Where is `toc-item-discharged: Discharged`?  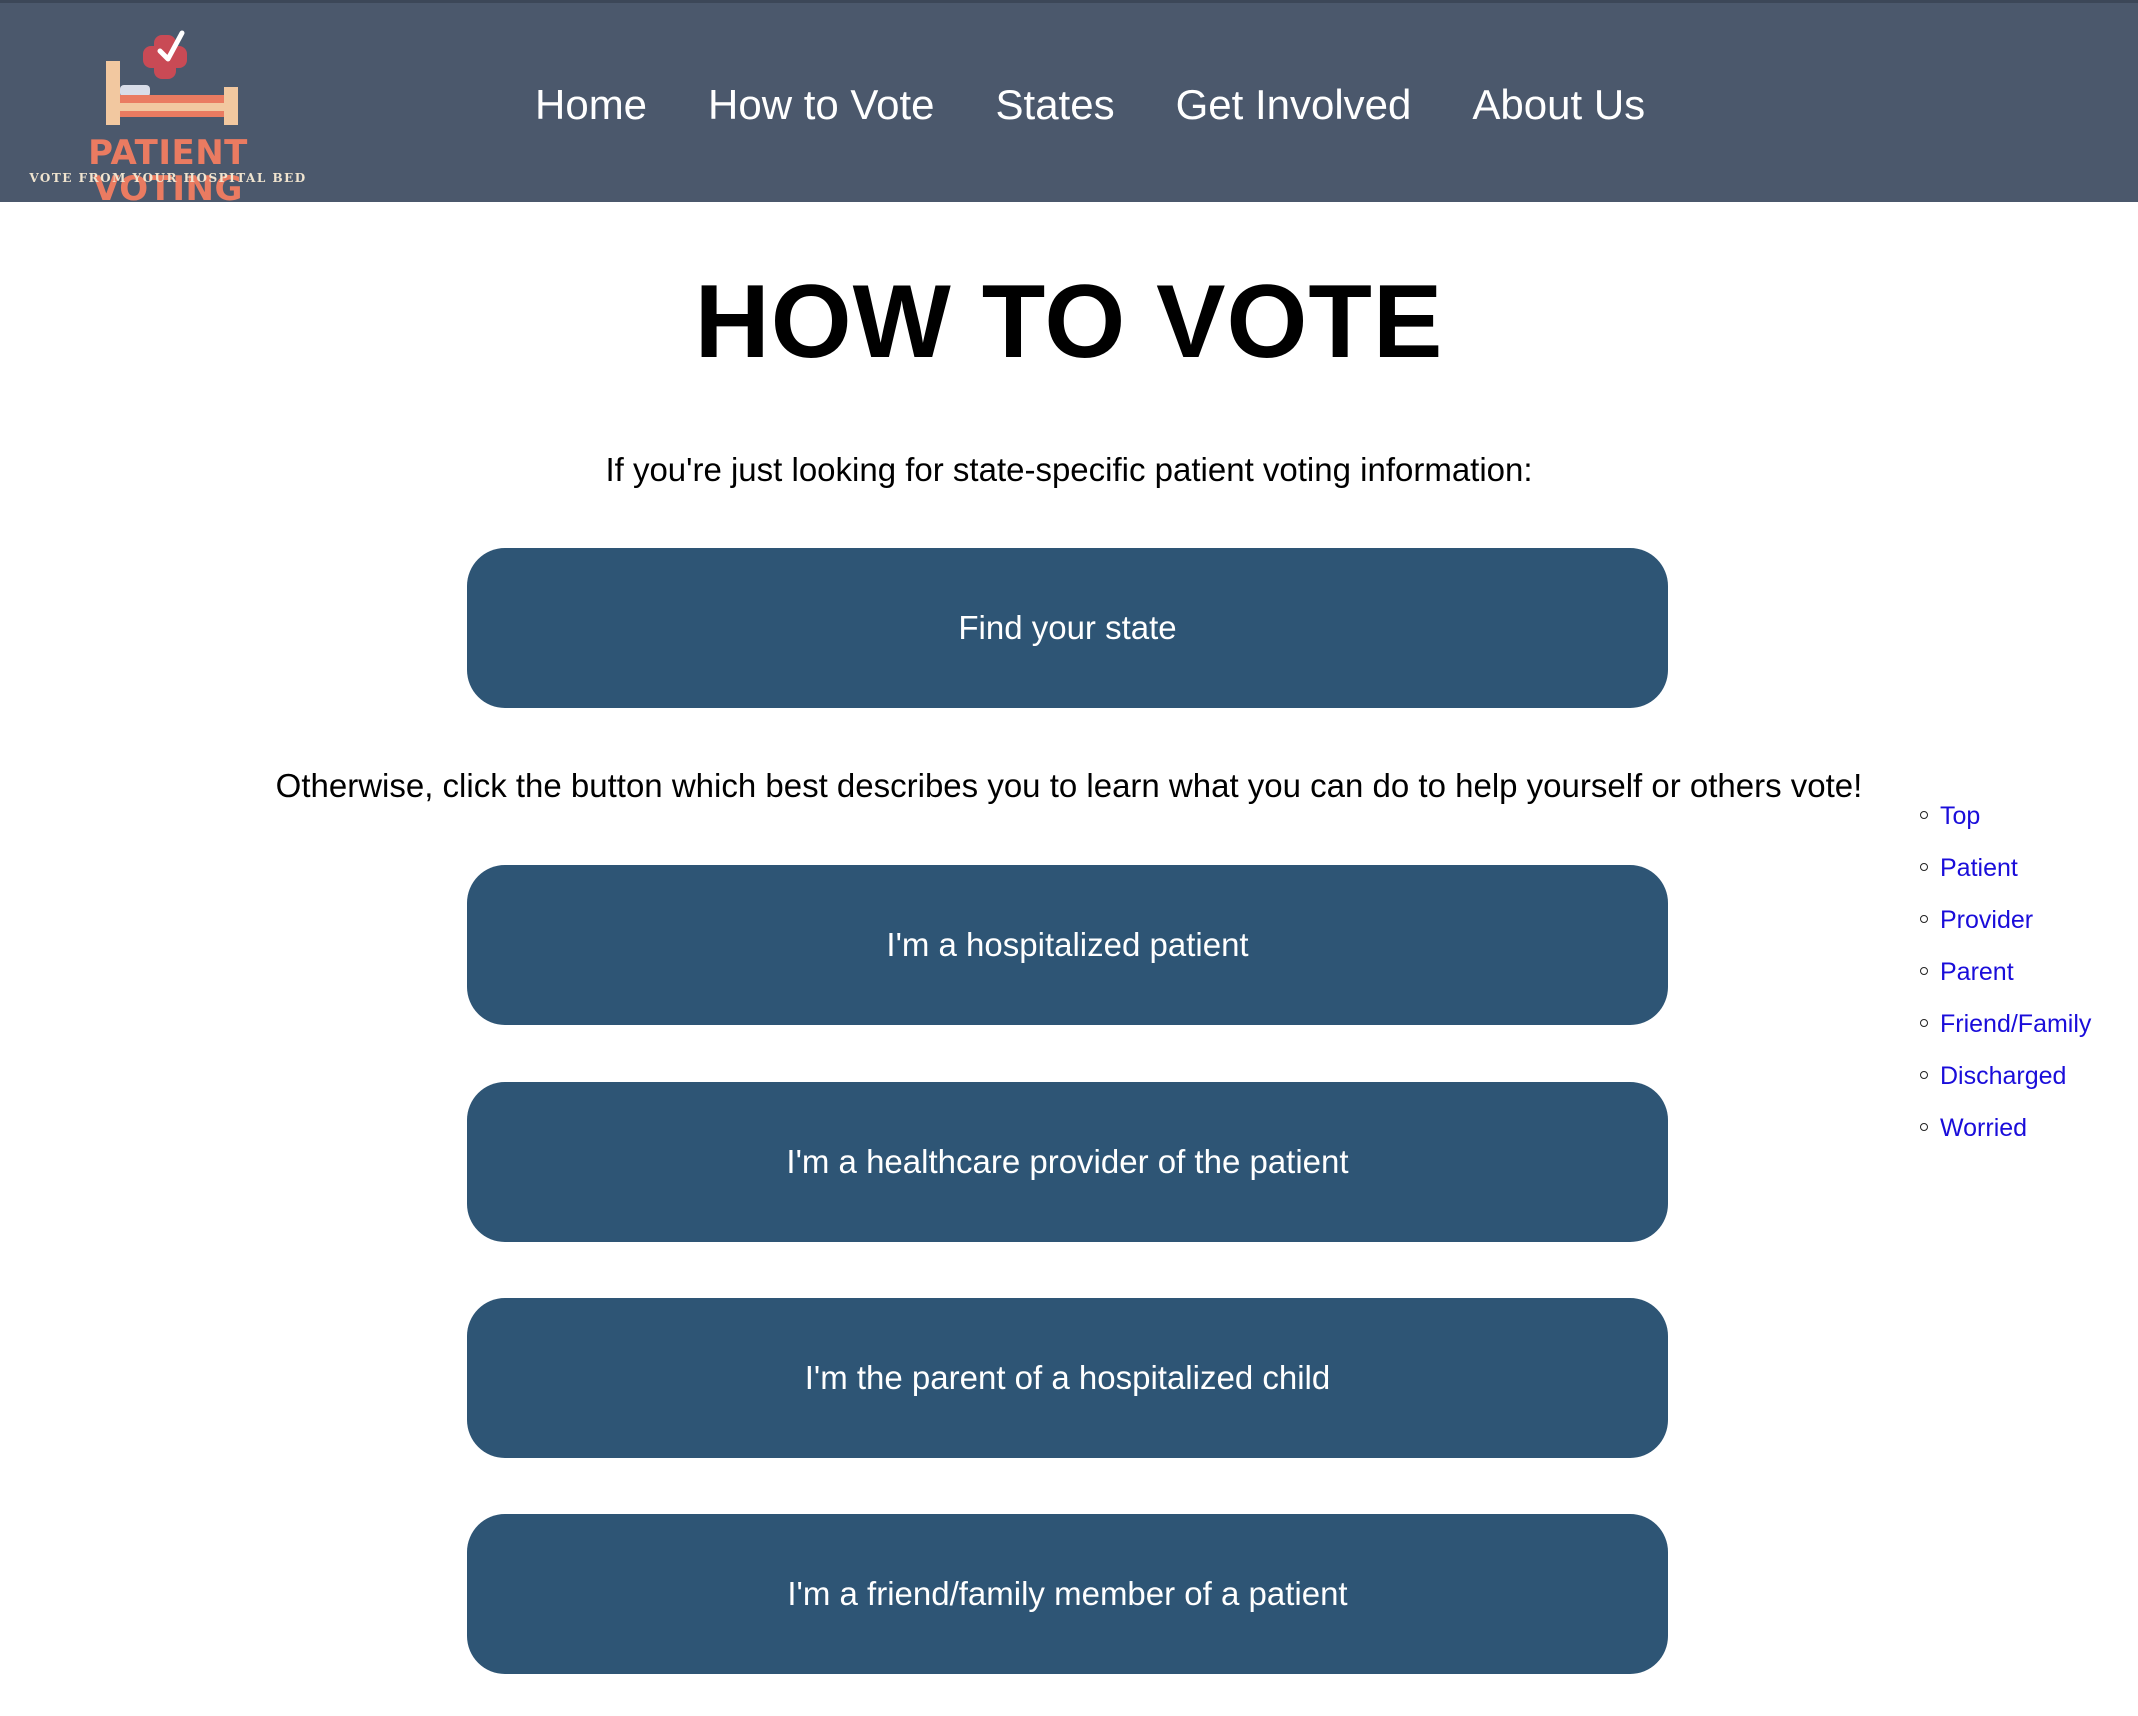
toc-item-discharged: Discharged is located at coordinates (2005, 1082).